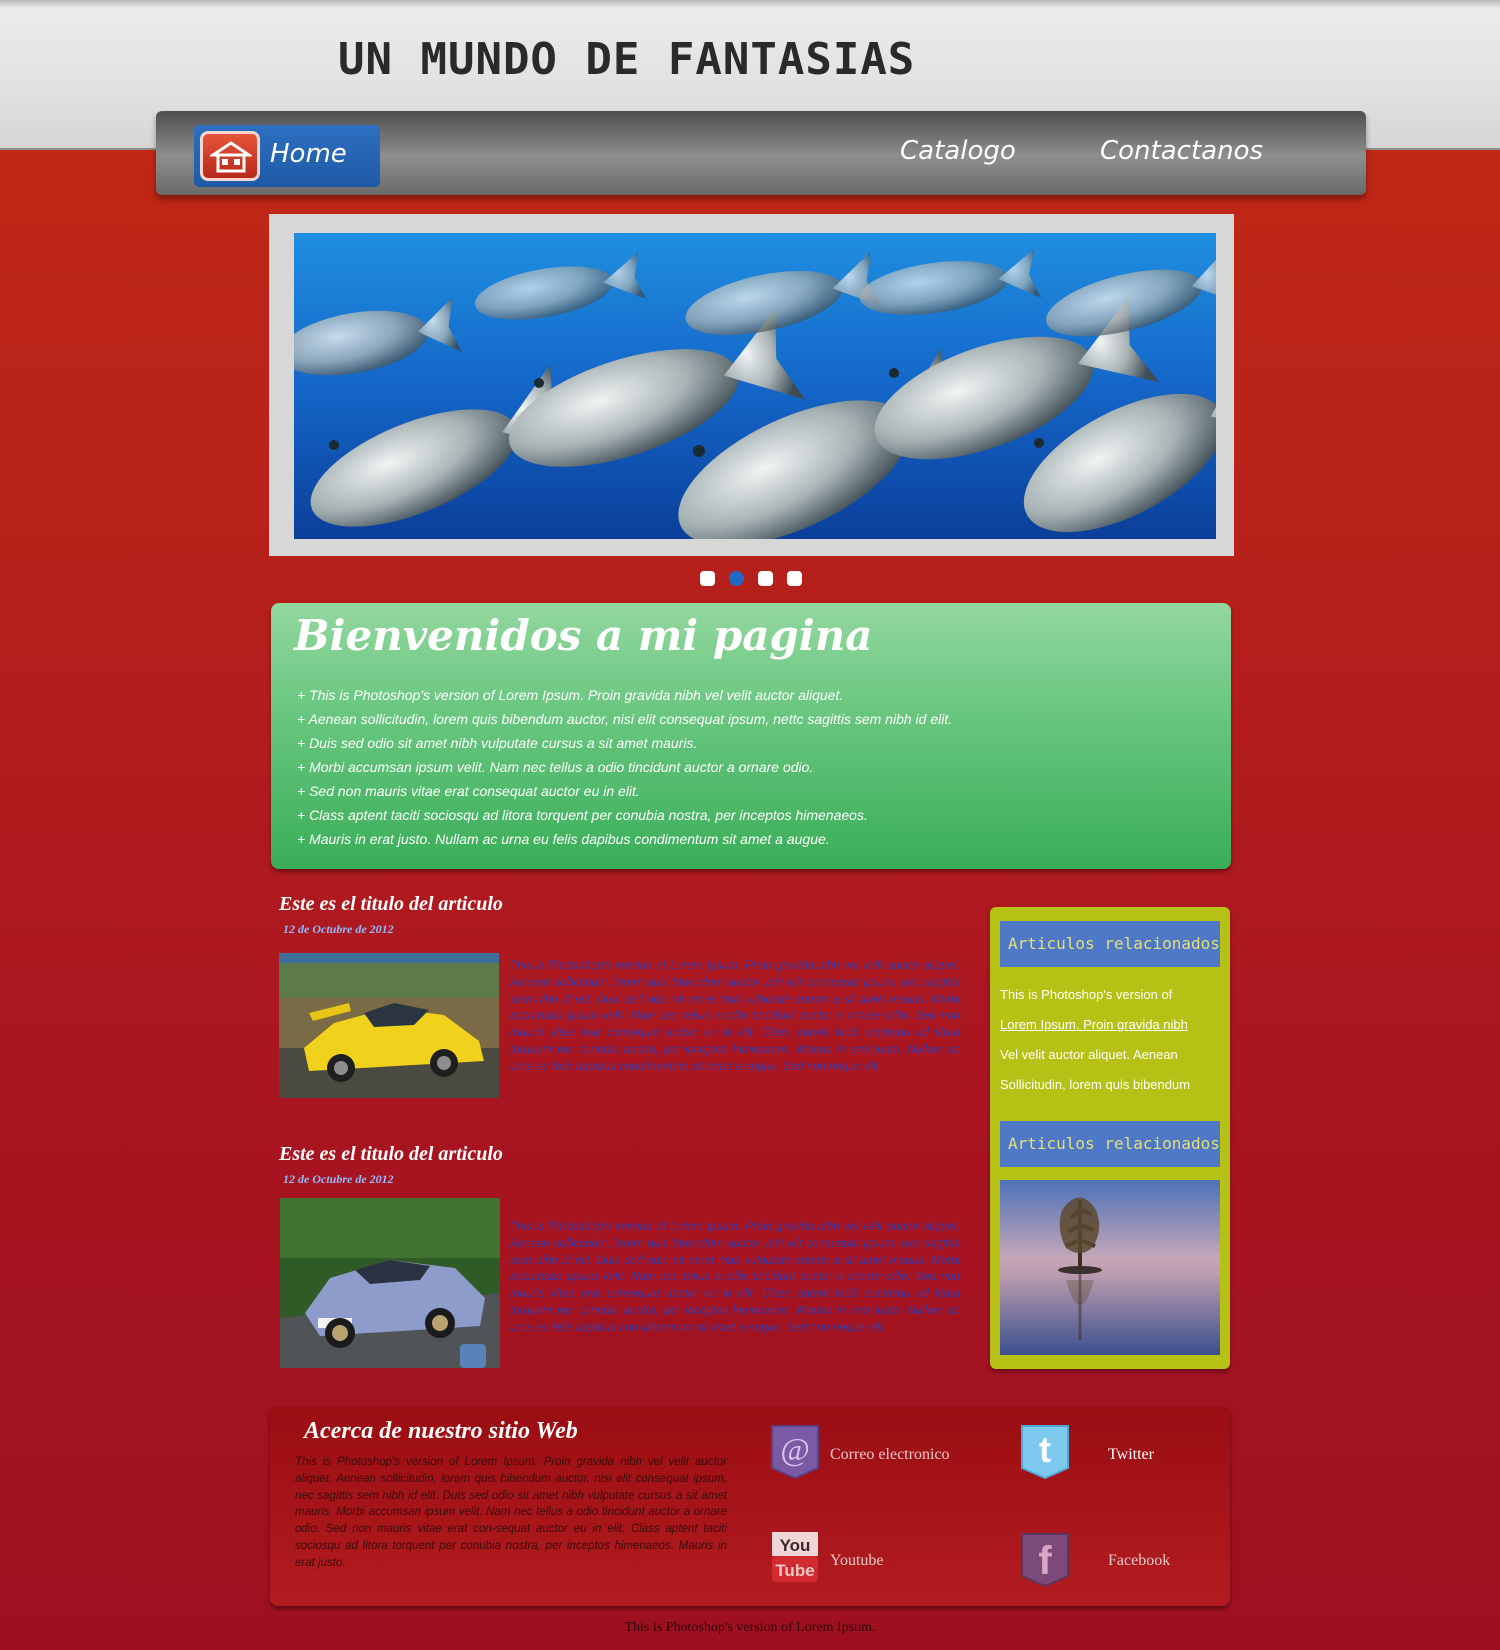 This screenshot has height=1650, width=1500. Describe the element at coordinates (795, 1545) in the screenshot. I see `svg-text: You` at that location.